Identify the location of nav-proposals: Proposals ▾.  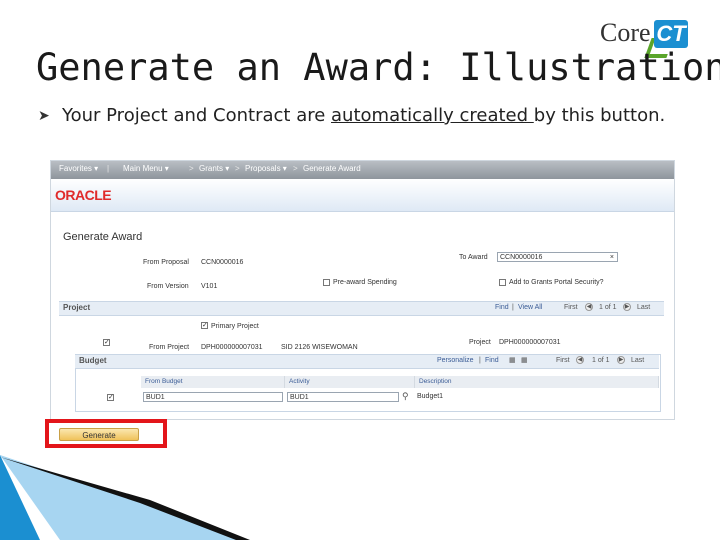
(266, 168).